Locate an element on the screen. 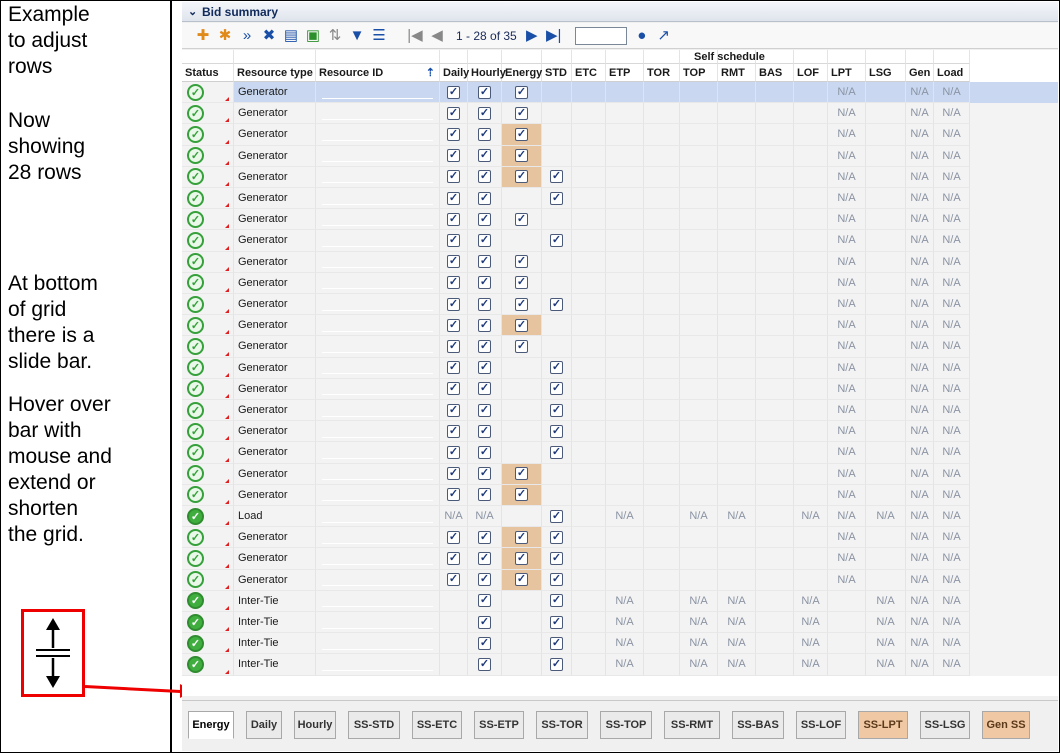 The image size is (1060, 753). tab-daily: Daily is located at coordinates (264, 725).